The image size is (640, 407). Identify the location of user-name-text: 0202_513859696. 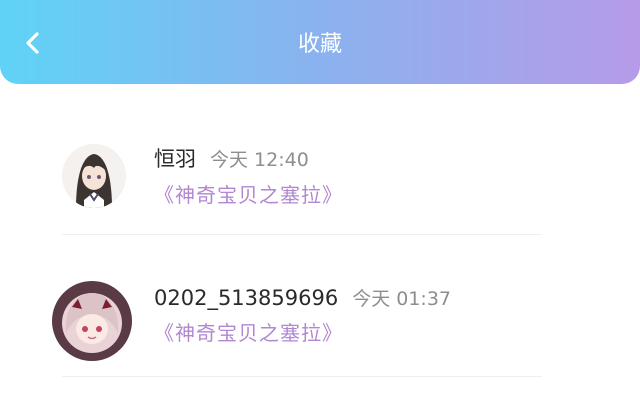
(246, 298).